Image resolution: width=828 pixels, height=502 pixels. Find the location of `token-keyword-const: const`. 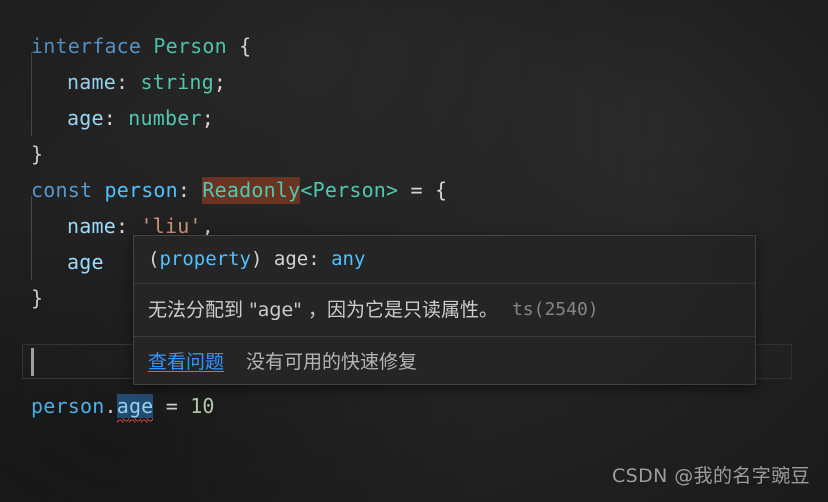

token-keyword-const: const is located at coordinates (62, 190).